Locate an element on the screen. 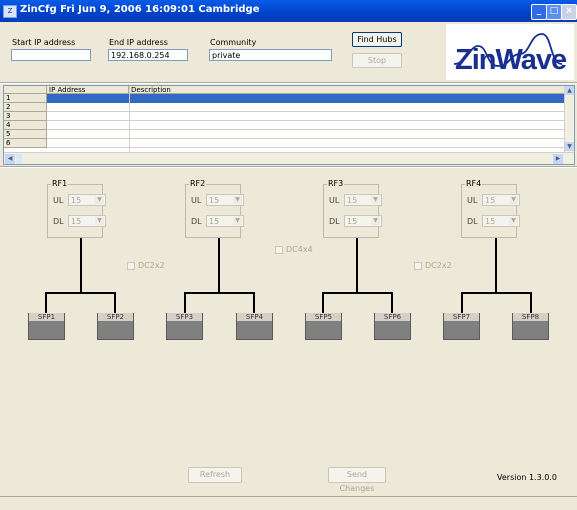 The image size is (577, 510). rf2-ul-value: 15 is located at coordinates (214, 200).